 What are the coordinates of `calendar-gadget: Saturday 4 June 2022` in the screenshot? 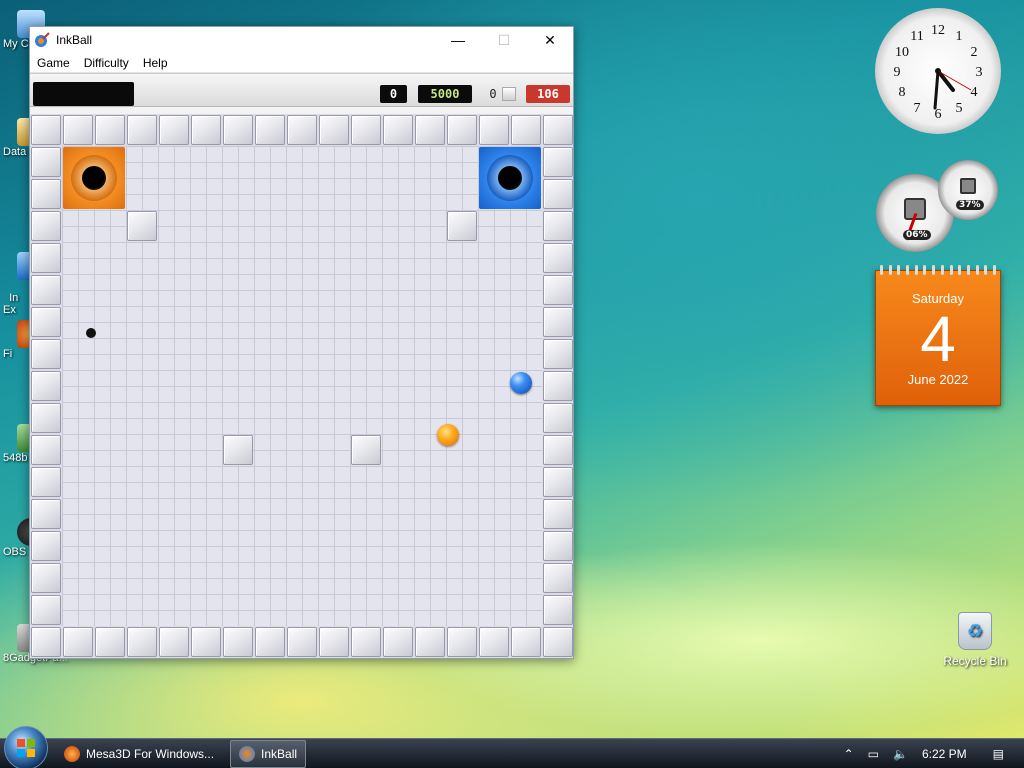 It's located at (938, 335).